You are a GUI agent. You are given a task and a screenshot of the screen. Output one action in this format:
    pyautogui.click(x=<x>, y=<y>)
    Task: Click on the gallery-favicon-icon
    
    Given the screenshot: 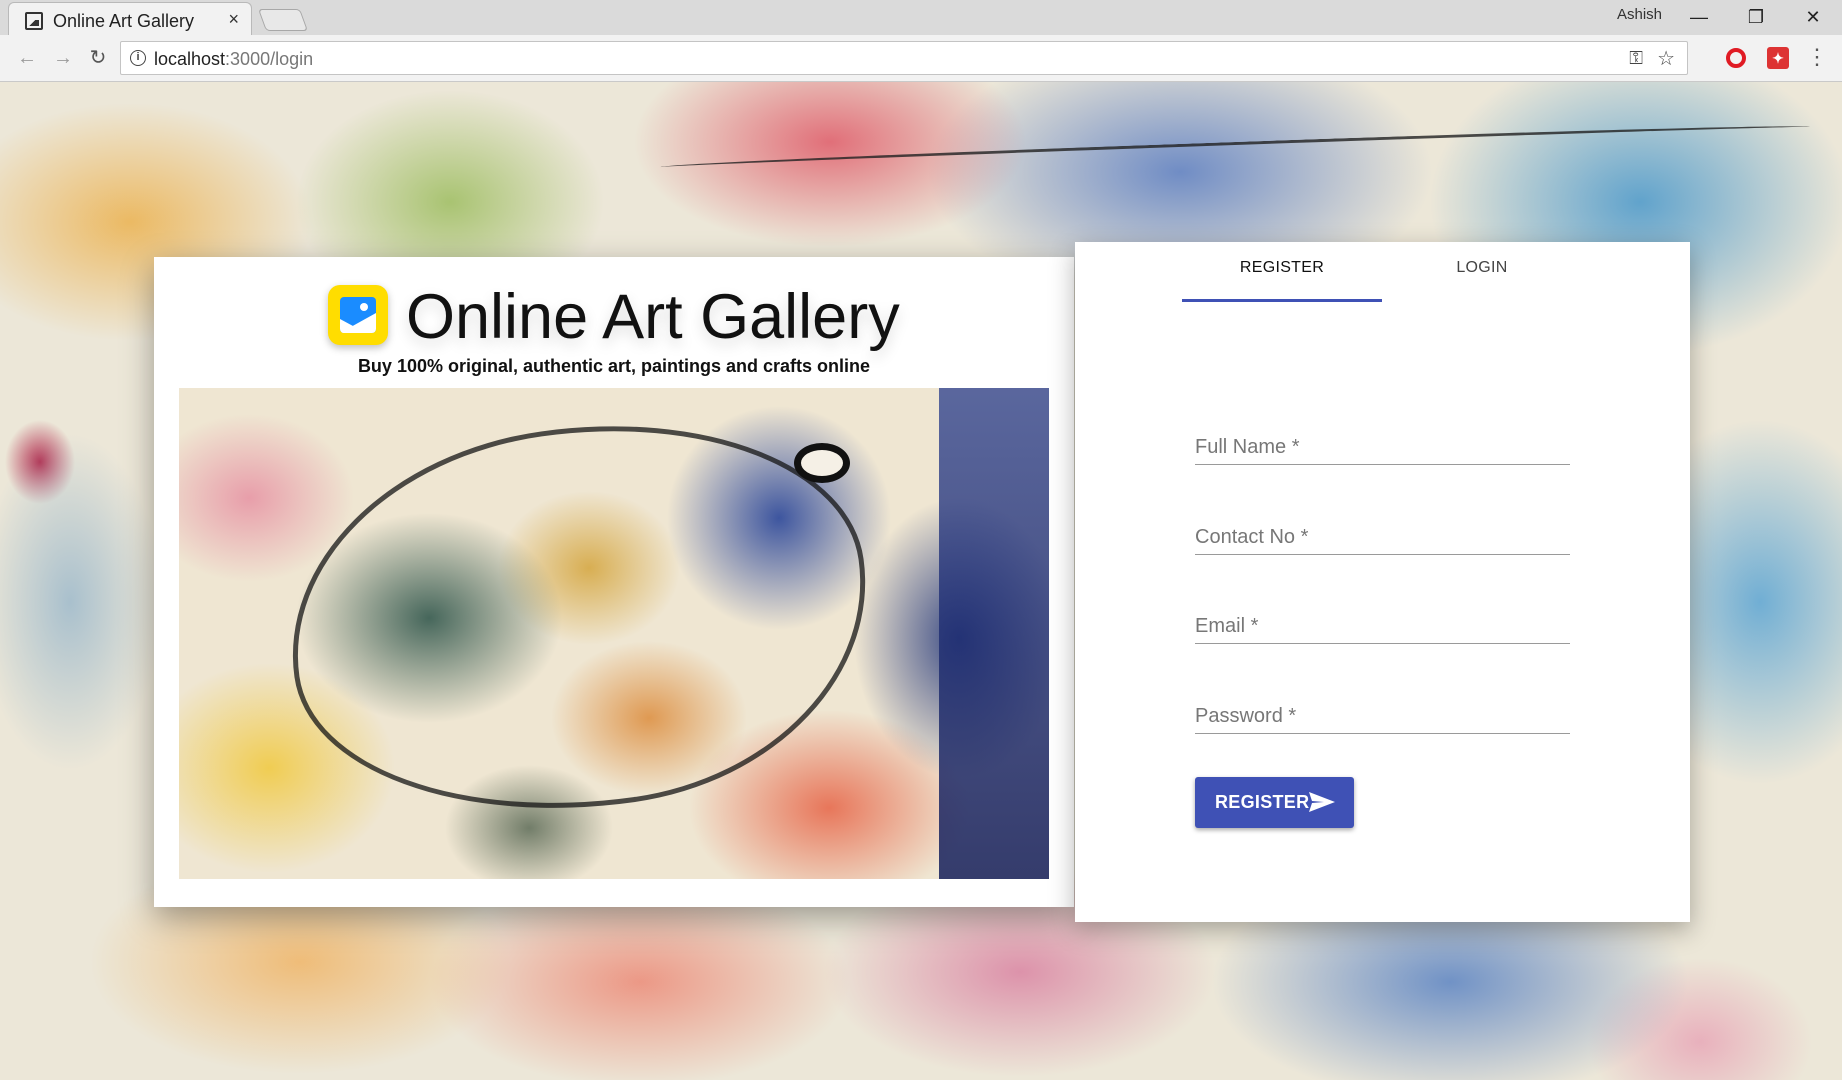 What is the action you would take?
    pyautogui.click(x=34, y=21)
    